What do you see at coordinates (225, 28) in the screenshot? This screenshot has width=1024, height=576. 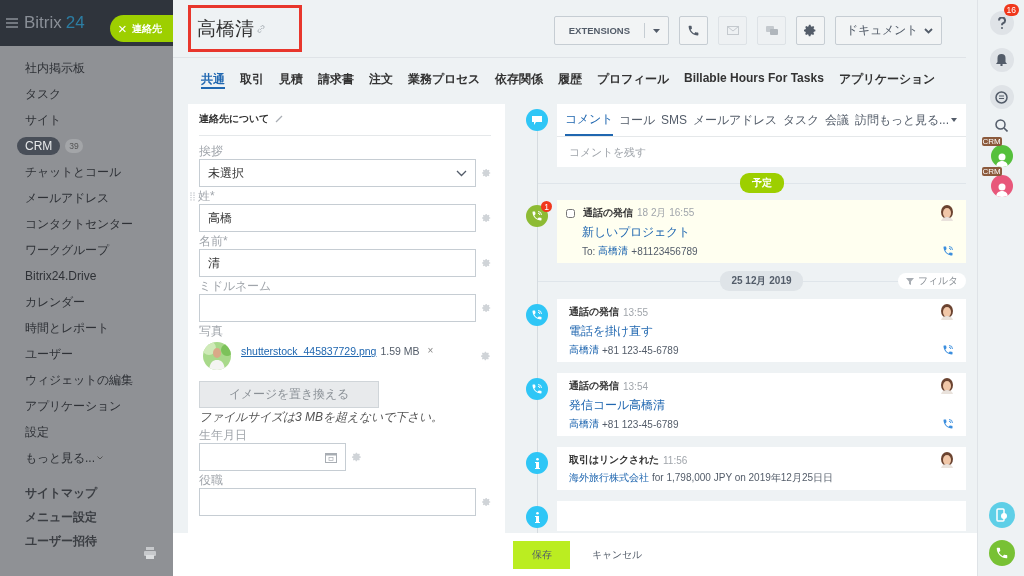 I see `page-title: 高橋清` at bounding box center [225, 28].